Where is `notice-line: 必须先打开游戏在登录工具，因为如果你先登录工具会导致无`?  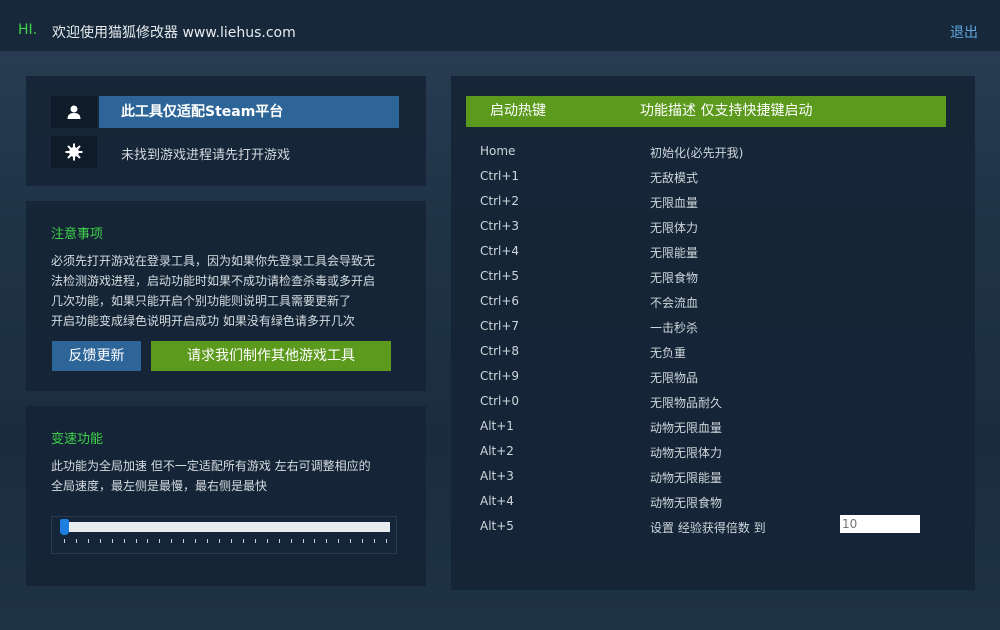 notice-line: 必须先打开游戏在登录工具，因为如果你先登录工具会导致无 is located at coordinates (213, 261).